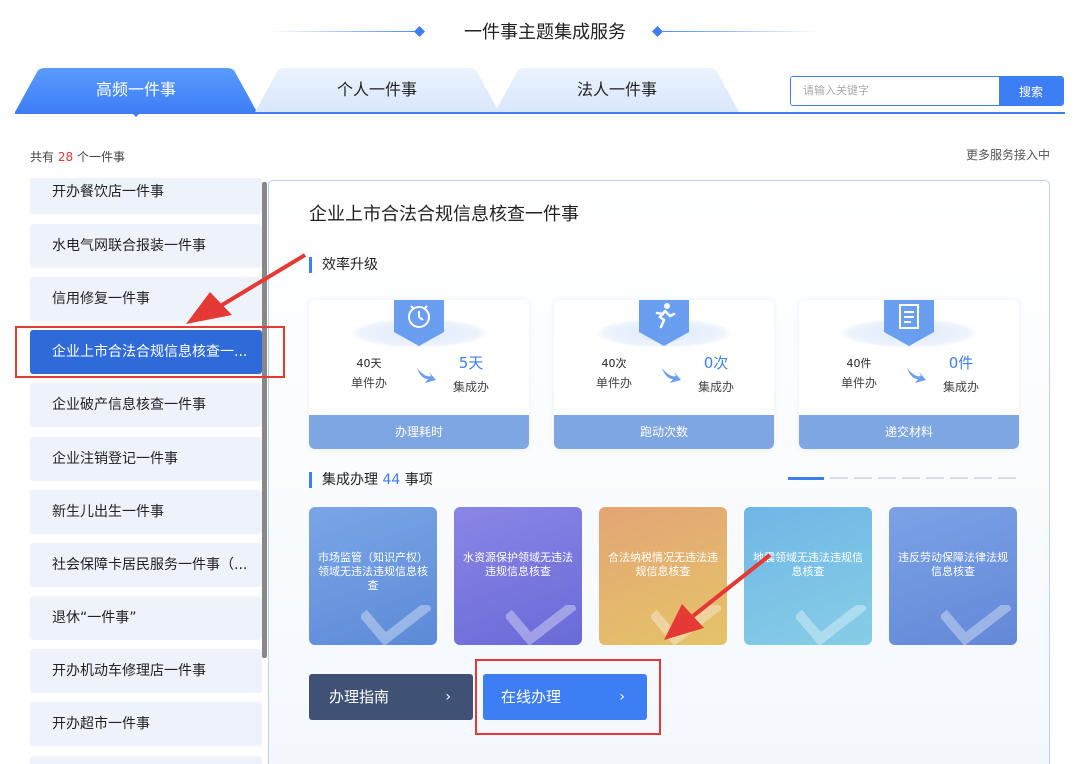  Describe the element at coordinates (419, 31) in the screenshot. I see `diamond-icon` at that location.